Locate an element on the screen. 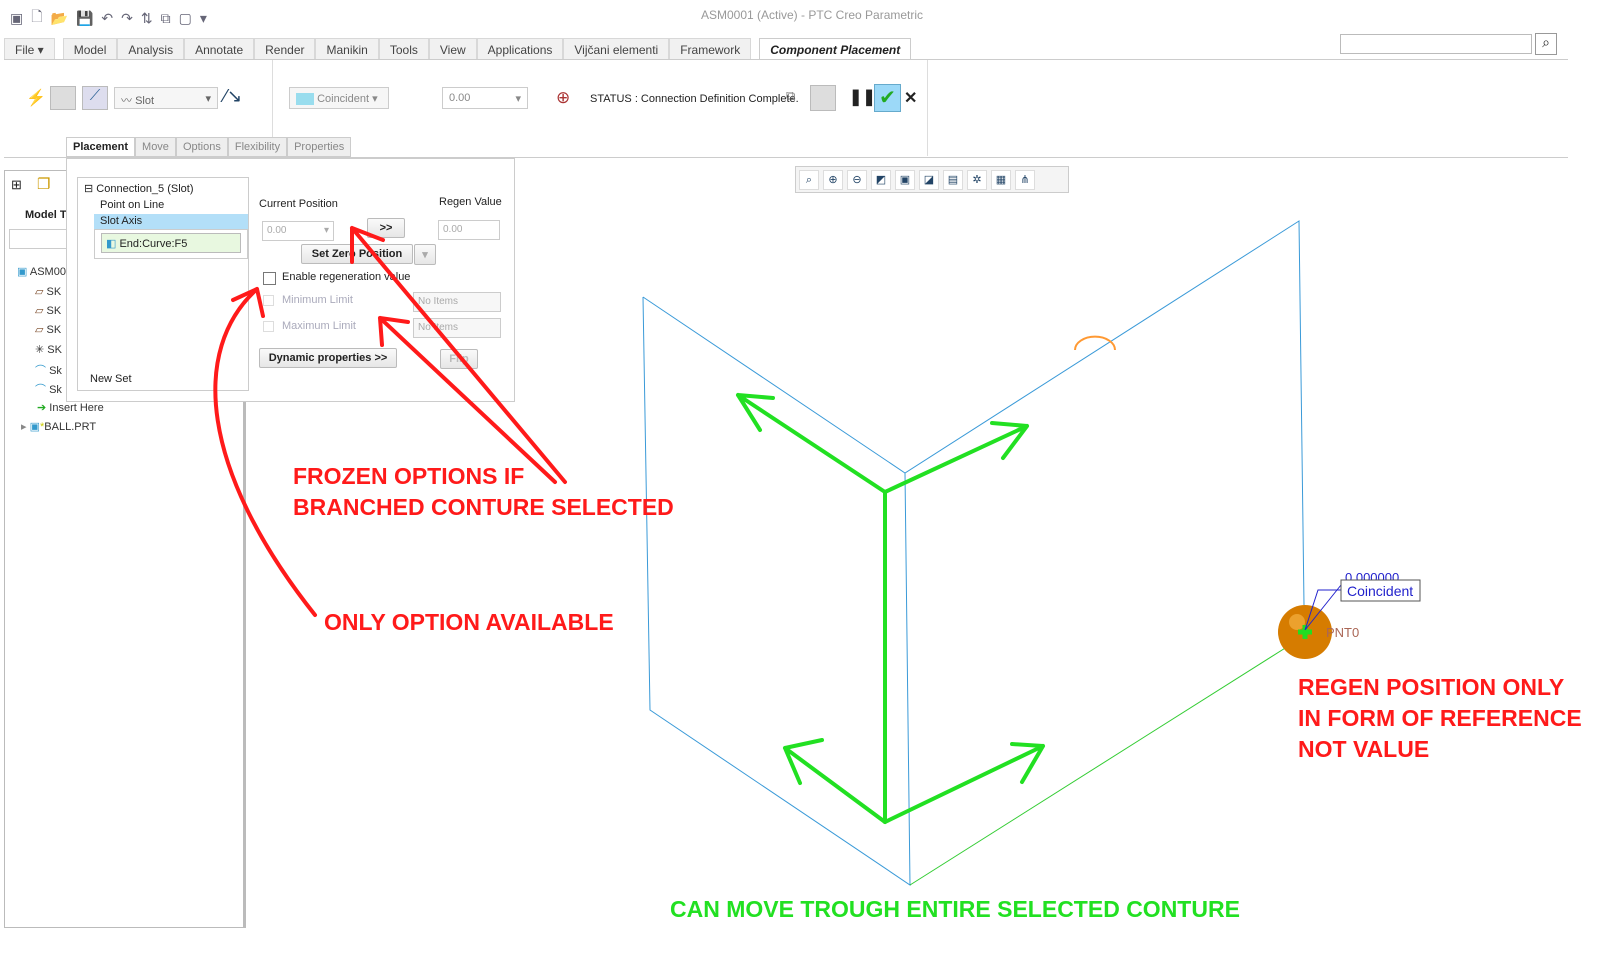  constraint-label: Coincident is located at coordinates (1380, 591).